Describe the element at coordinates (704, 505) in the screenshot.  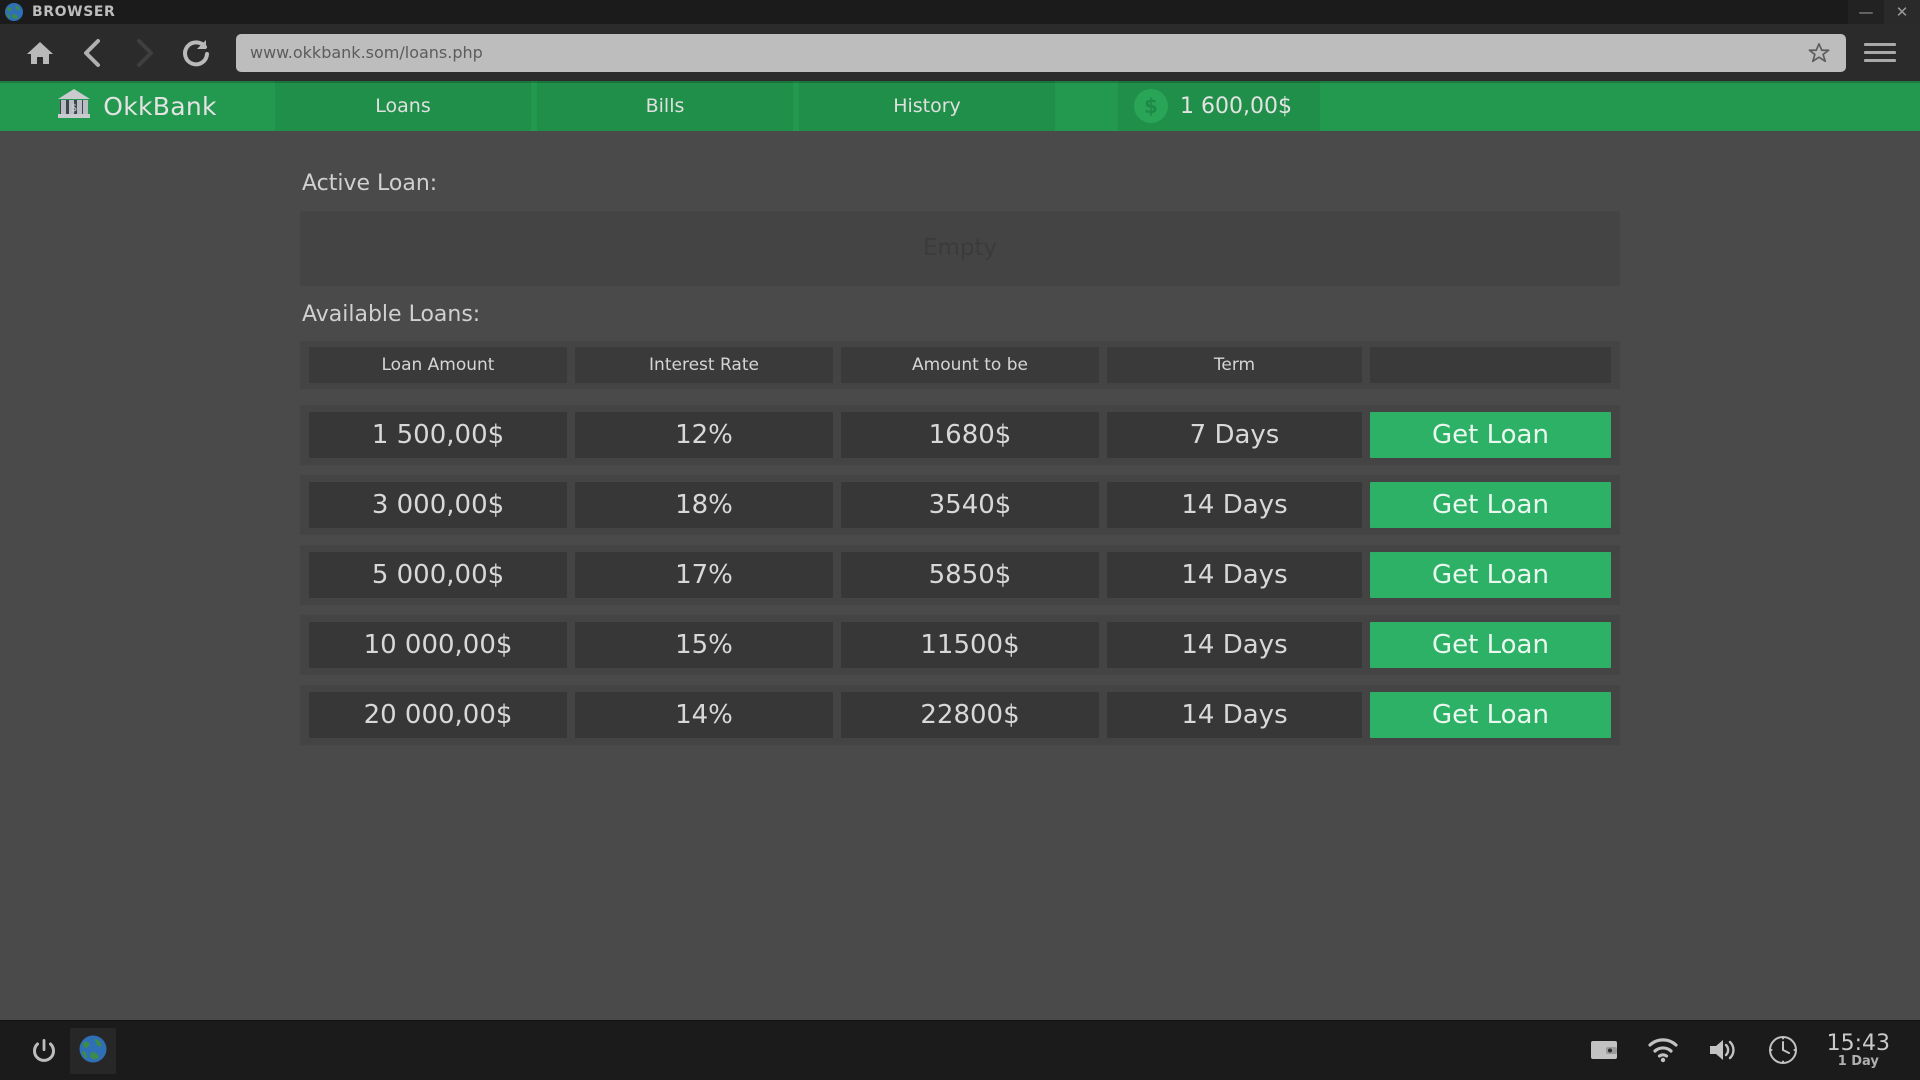
I see `cell-interest-rate: 18%` at that location.